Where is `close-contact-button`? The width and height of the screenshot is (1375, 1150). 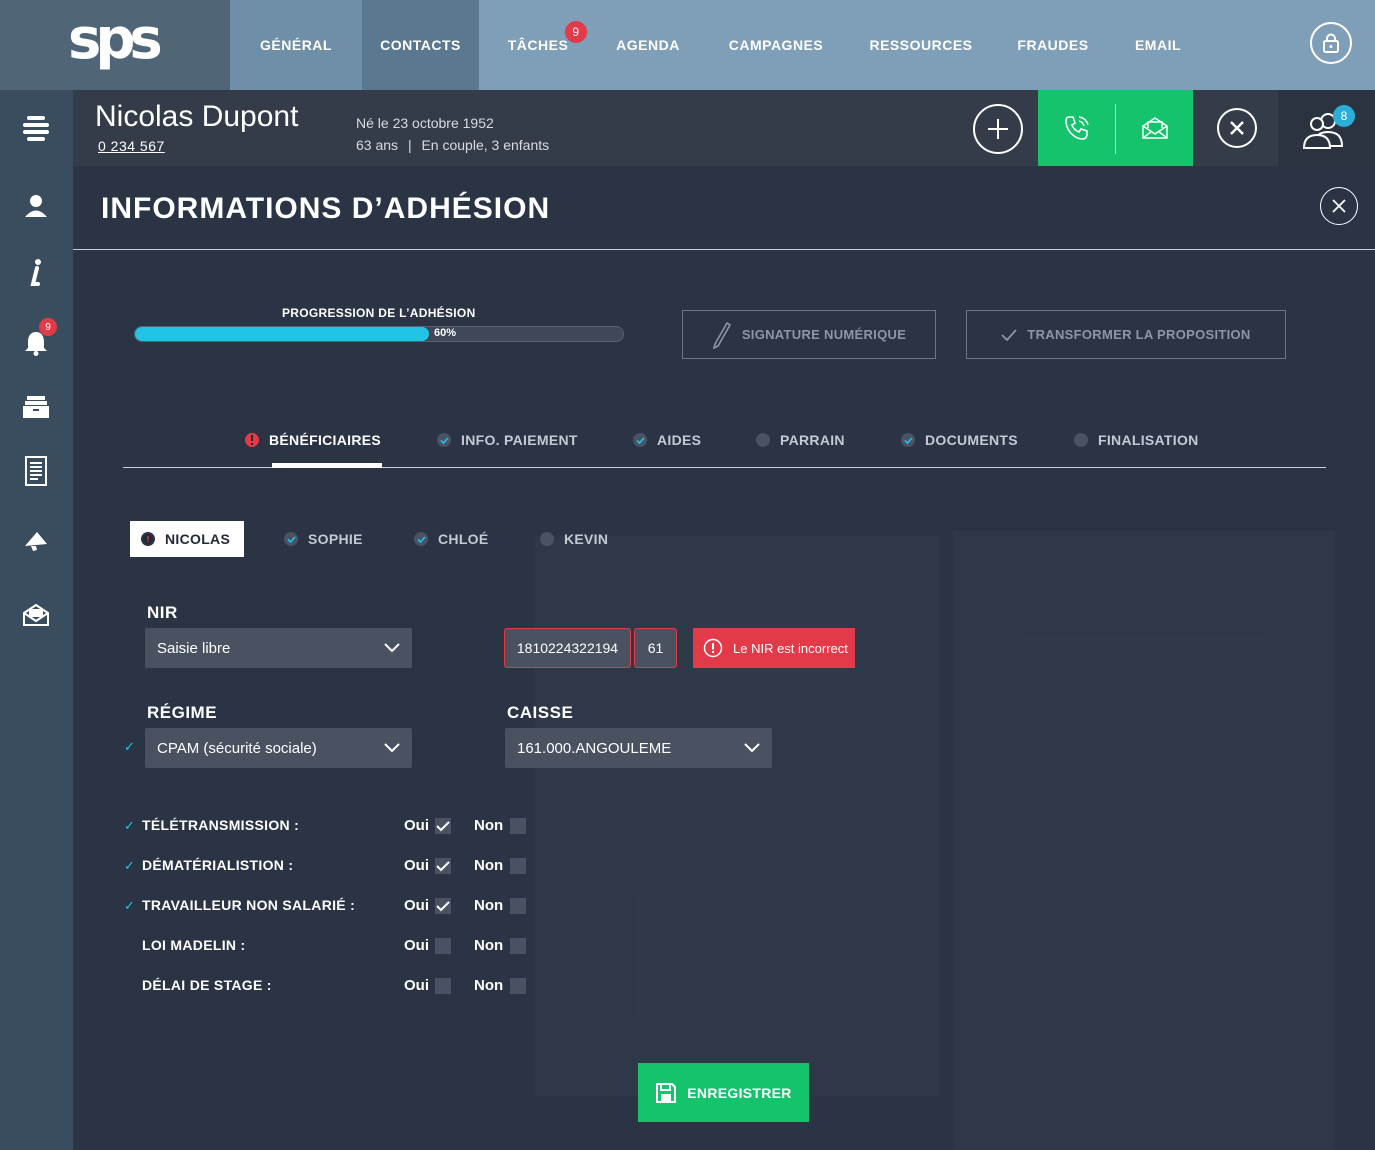
close-contact-button is located at coordinates (1237, 128).